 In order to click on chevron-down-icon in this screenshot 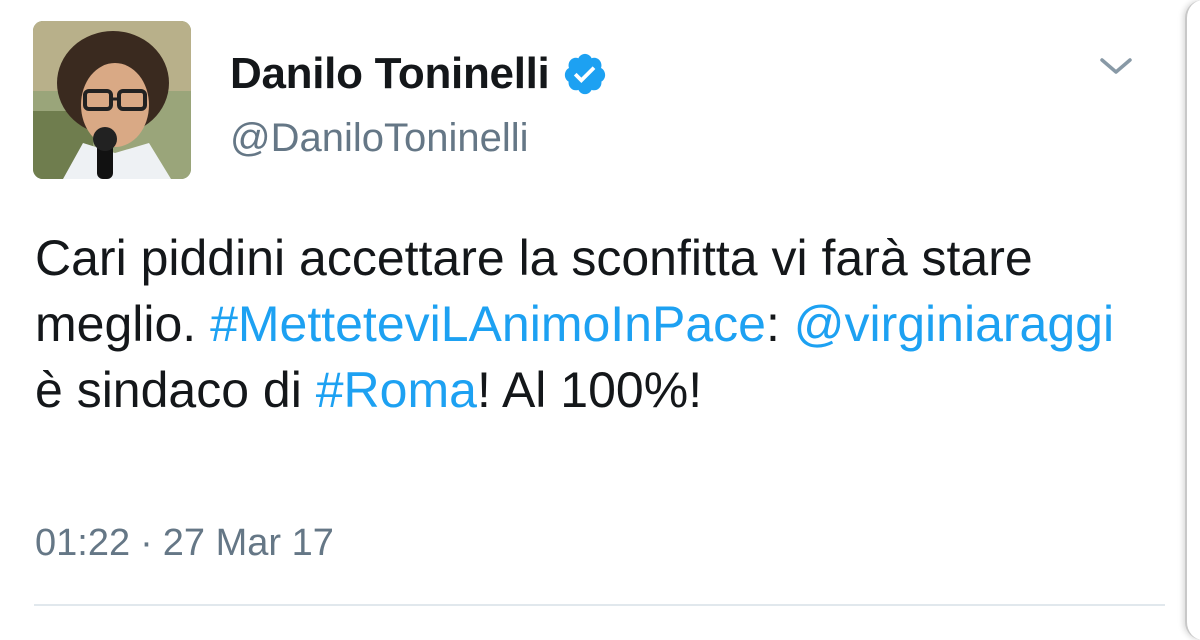, I will do `click(1116, 66)`.